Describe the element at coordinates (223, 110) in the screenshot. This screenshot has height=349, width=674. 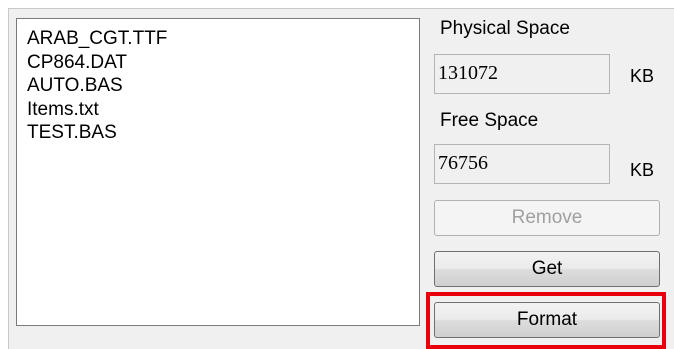
I see `list-item: Items.txt` at that location.